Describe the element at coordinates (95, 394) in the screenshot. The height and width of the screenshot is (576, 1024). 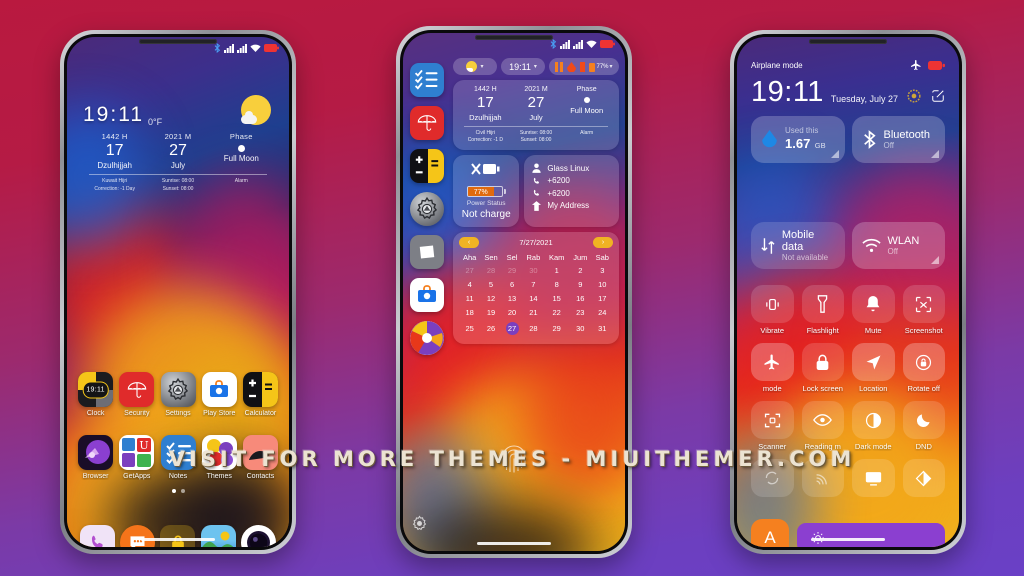
I see `app-clock: 19:11 Clock` at that location.